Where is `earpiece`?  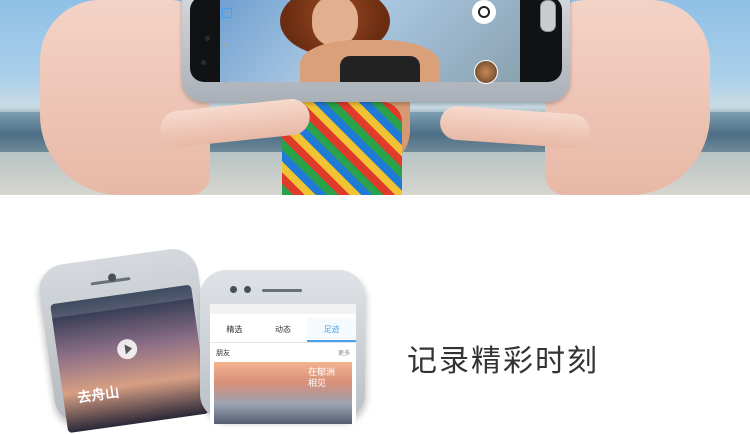
earpiece is located at coordinates (282, 290).